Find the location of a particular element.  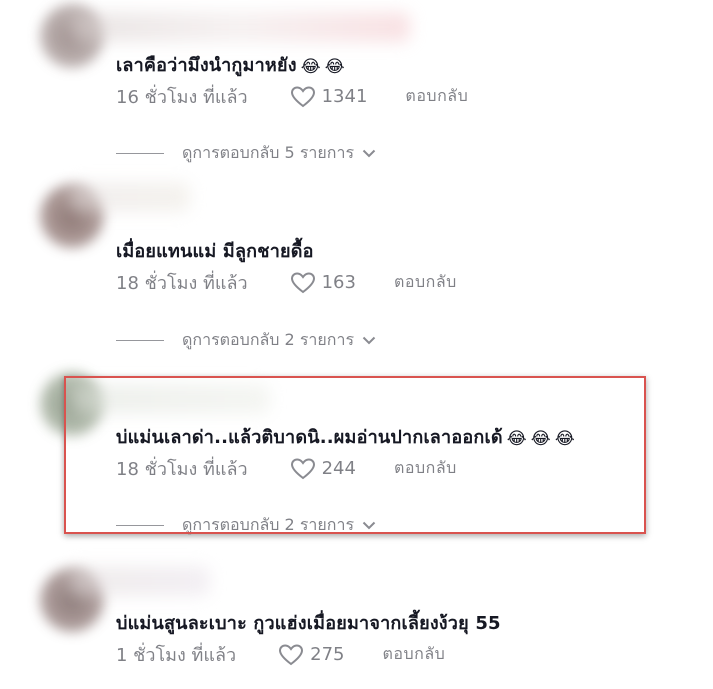

like-button: 275 is located at coordinates (311, 655).